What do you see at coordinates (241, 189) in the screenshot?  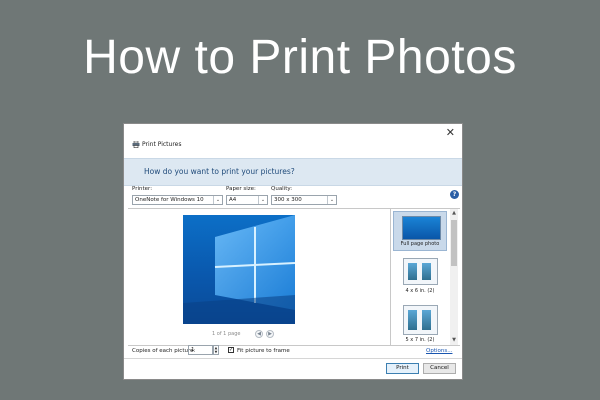 I see `paper-size-label: Paper size:` at bounding box center [241, 189].